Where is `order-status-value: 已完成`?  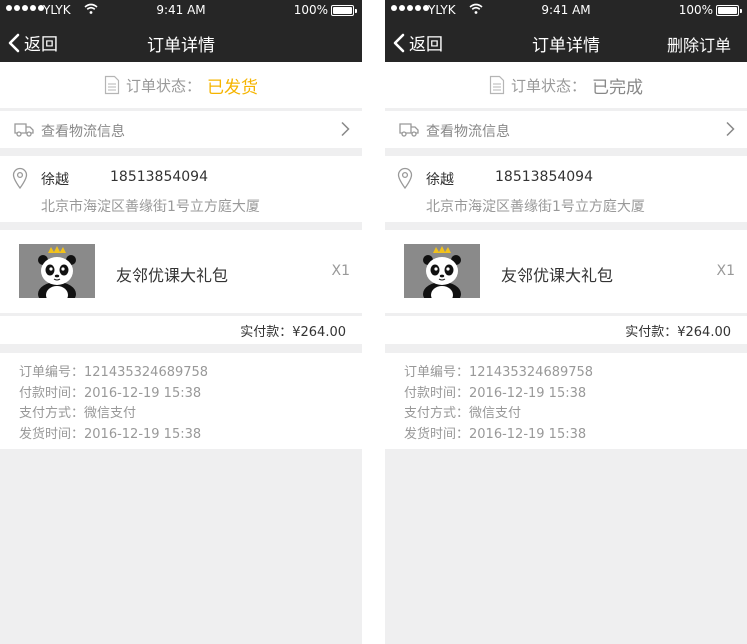 order-status-value: 已完成 is located at coordinates (617, 87).